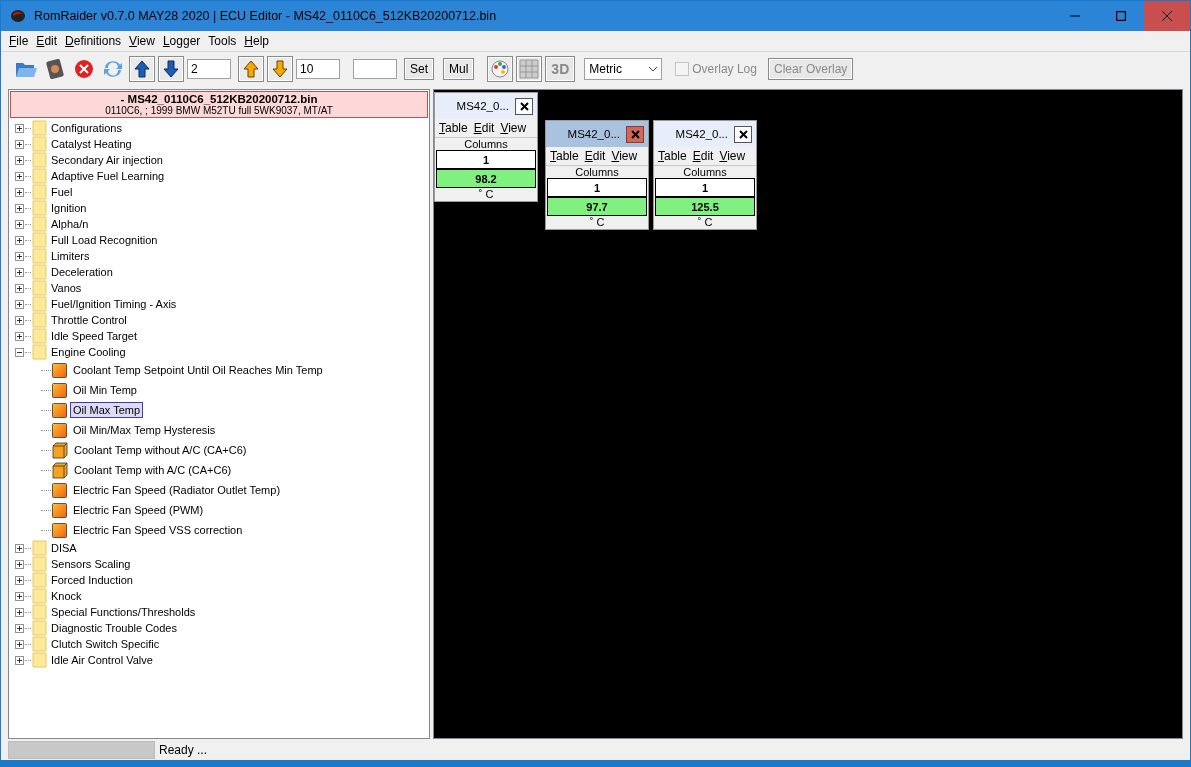  I want to click on tree-folder: Idle Speed Target, so click(94, 336).